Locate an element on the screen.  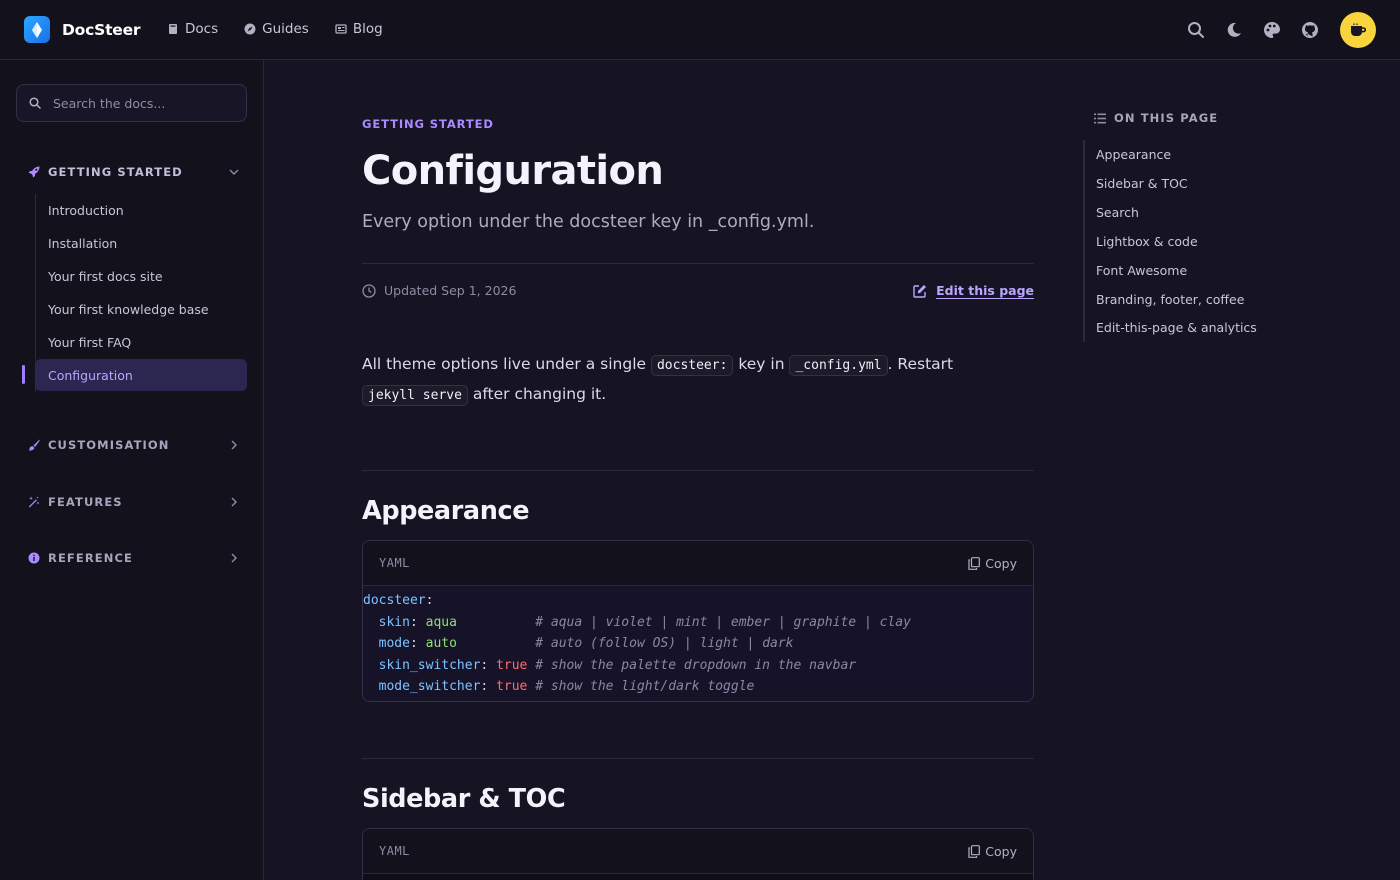
yaml-key: skin is located at coordinates (394, 622).